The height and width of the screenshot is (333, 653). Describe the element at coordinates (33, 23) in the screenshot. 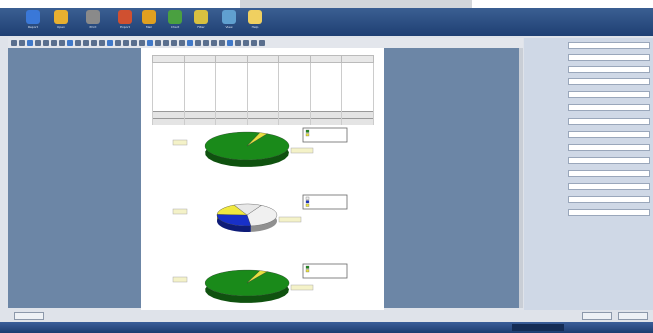

I see `toolbar-button-0: Report` at that location.